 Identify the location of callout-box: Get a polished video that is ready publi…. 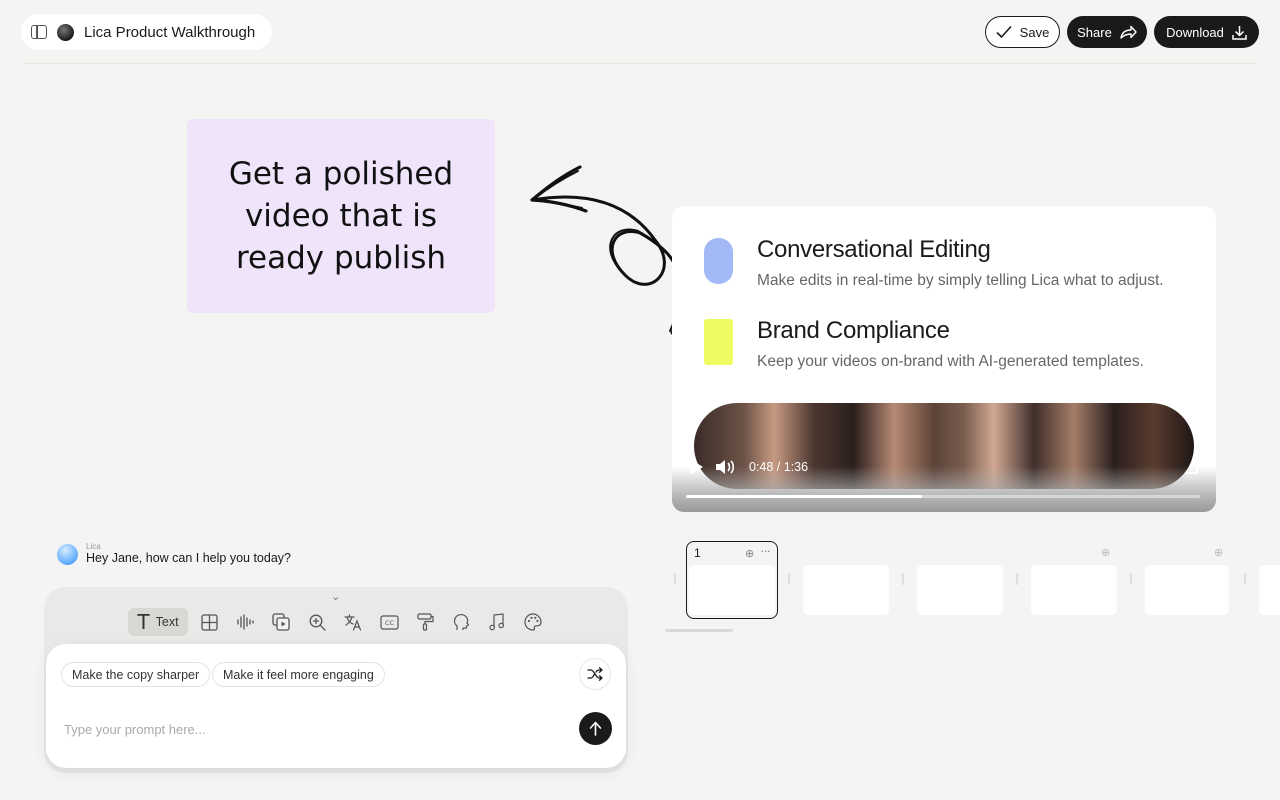
(341, 216).